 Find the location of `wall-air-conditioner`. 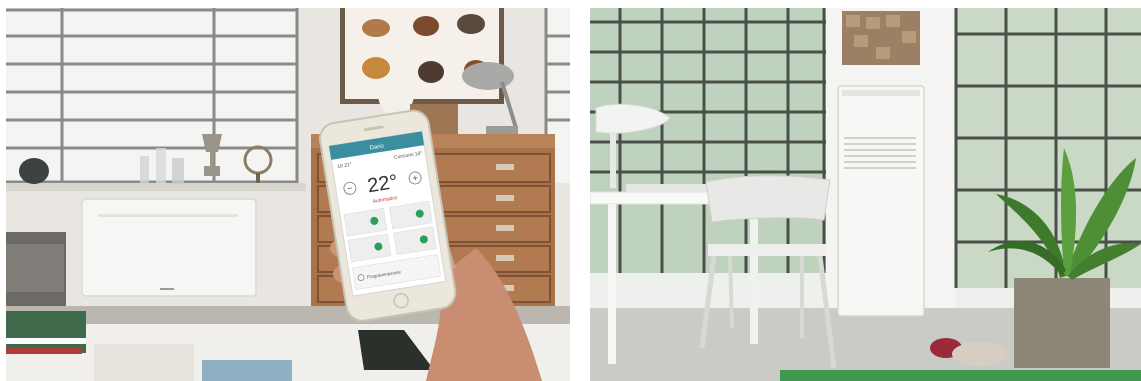

wall-air-conditioner is located at coordinates (169, 247).